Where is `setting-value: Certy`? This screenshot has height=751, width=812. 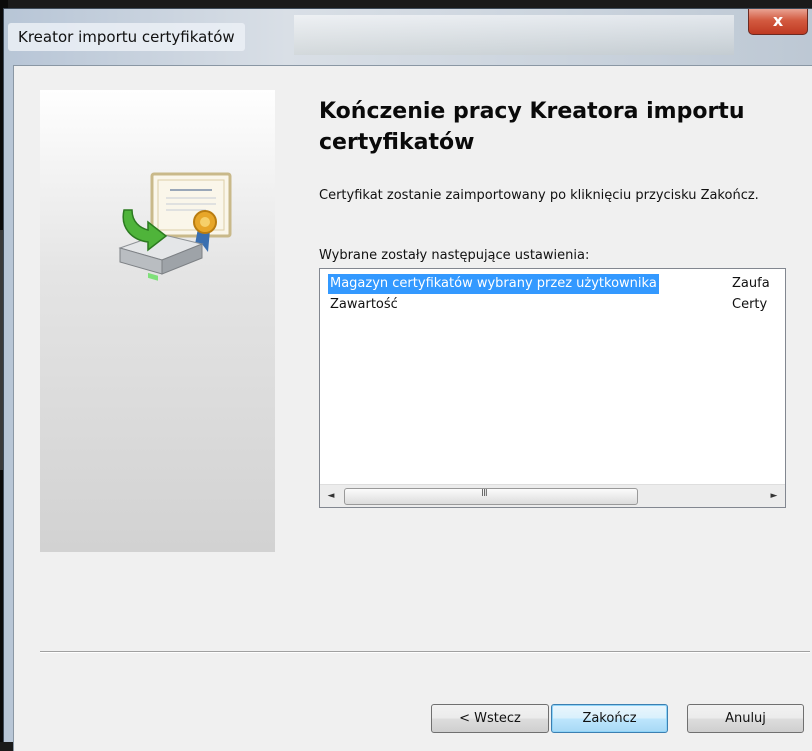
setting-value: Certy is located at coordinates (750, 304).